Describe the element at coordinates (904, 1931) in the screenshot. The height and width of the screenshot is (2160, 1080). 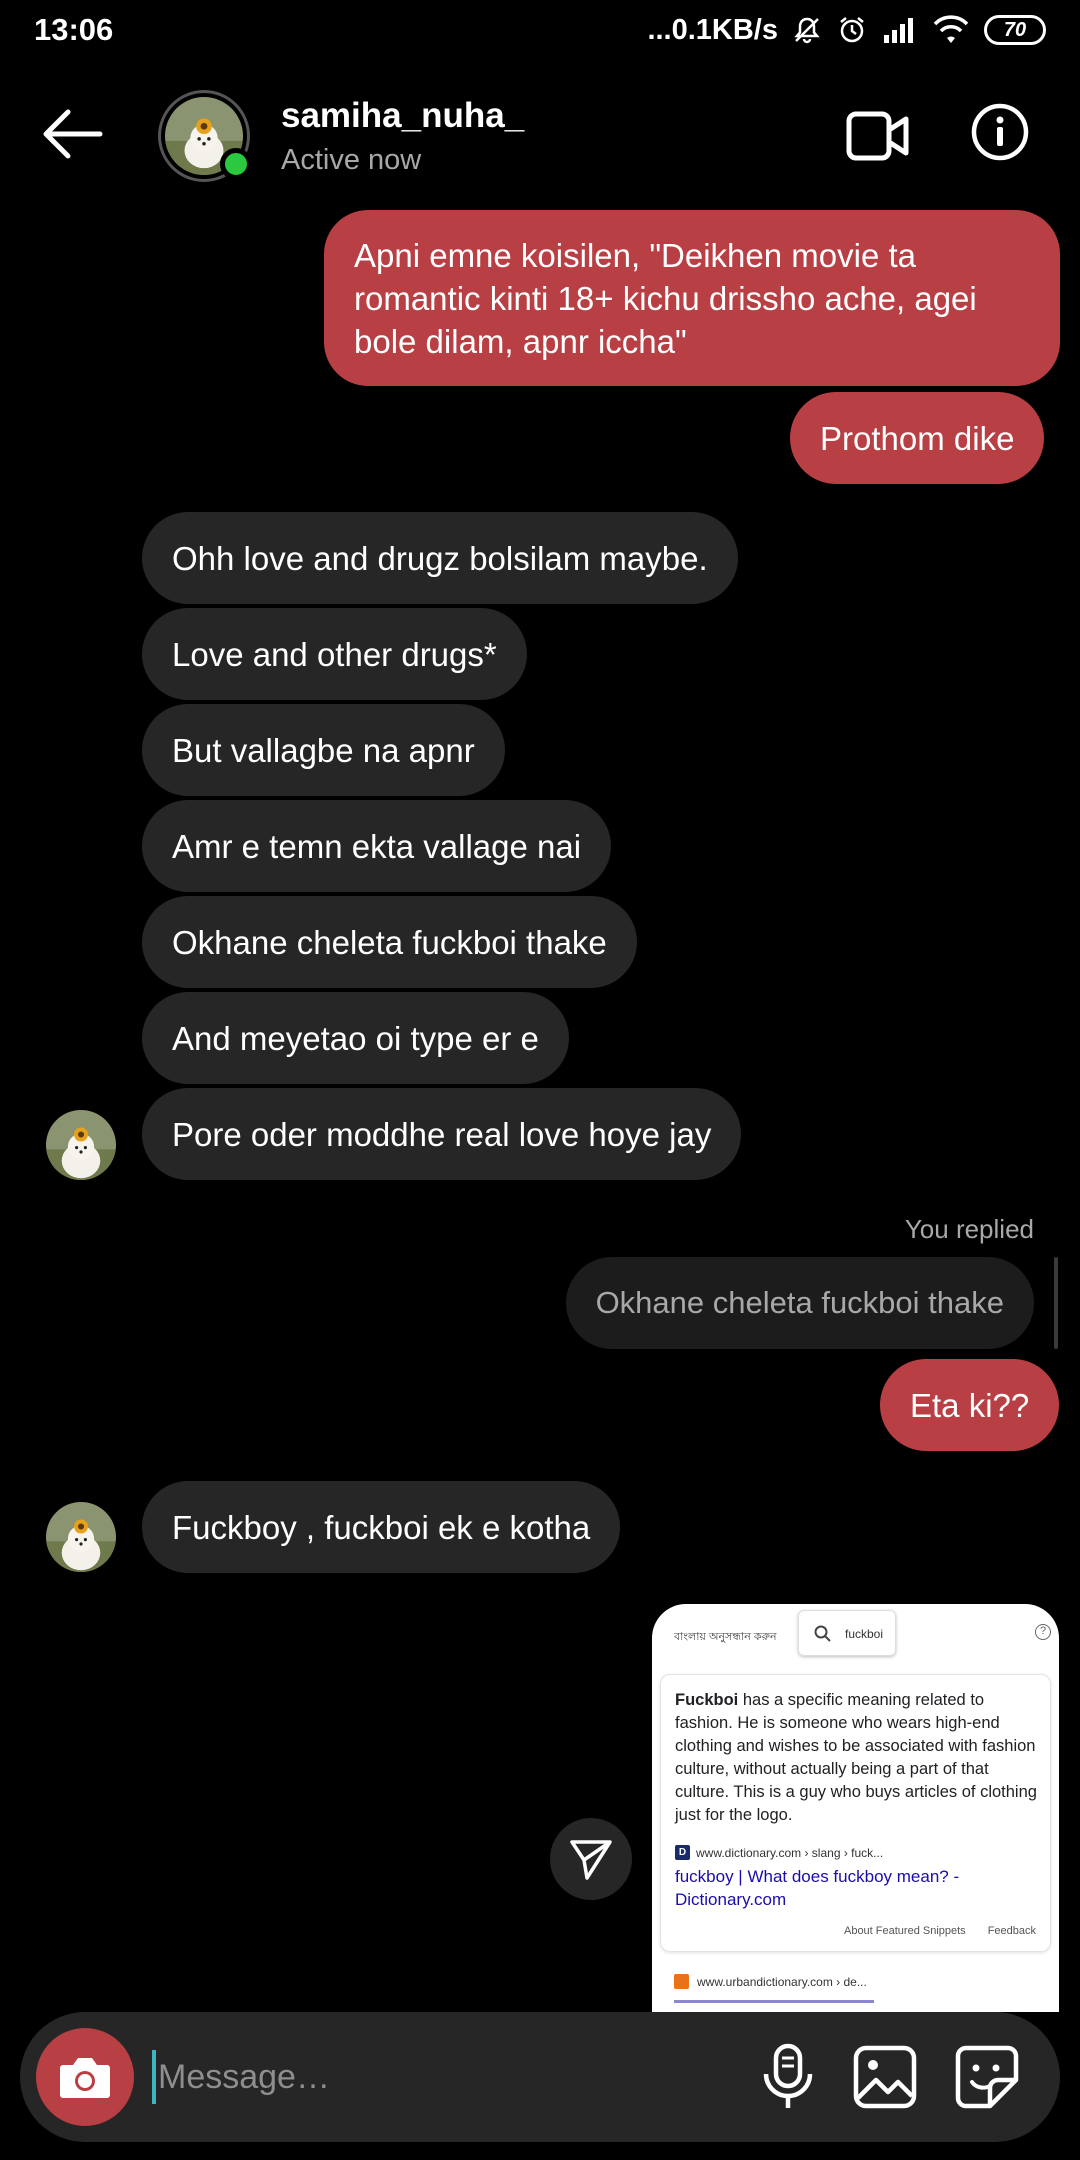
I see `about-snippets: About Featured Snippets` at that location.